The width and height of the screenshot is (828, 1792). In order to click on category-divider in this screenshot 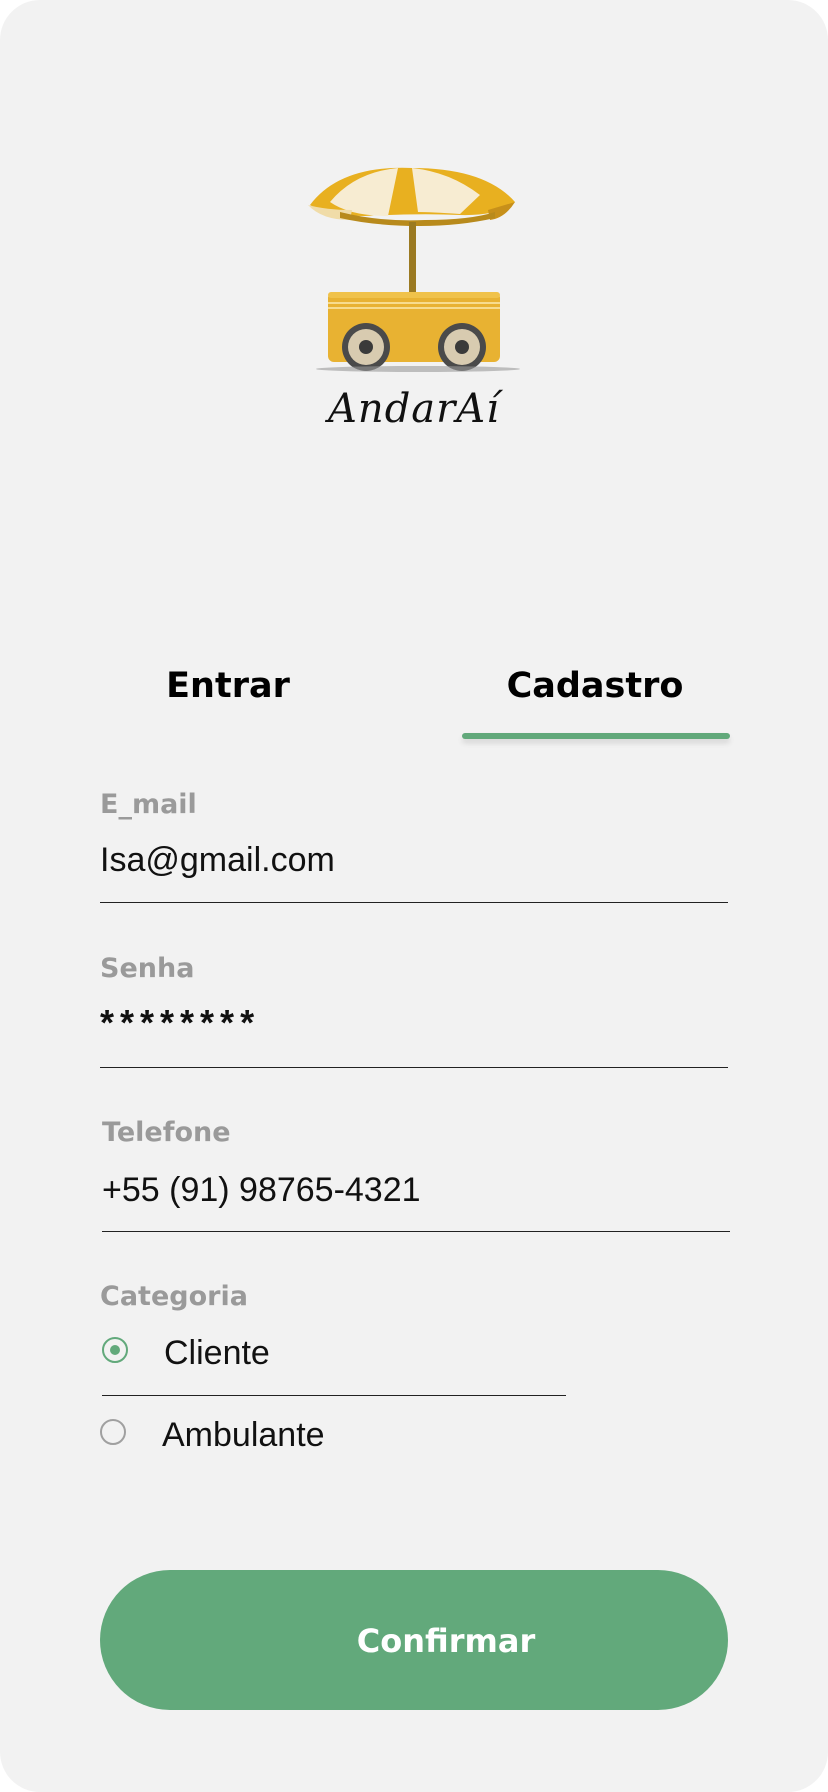, I will do `click(334, 1395)`.